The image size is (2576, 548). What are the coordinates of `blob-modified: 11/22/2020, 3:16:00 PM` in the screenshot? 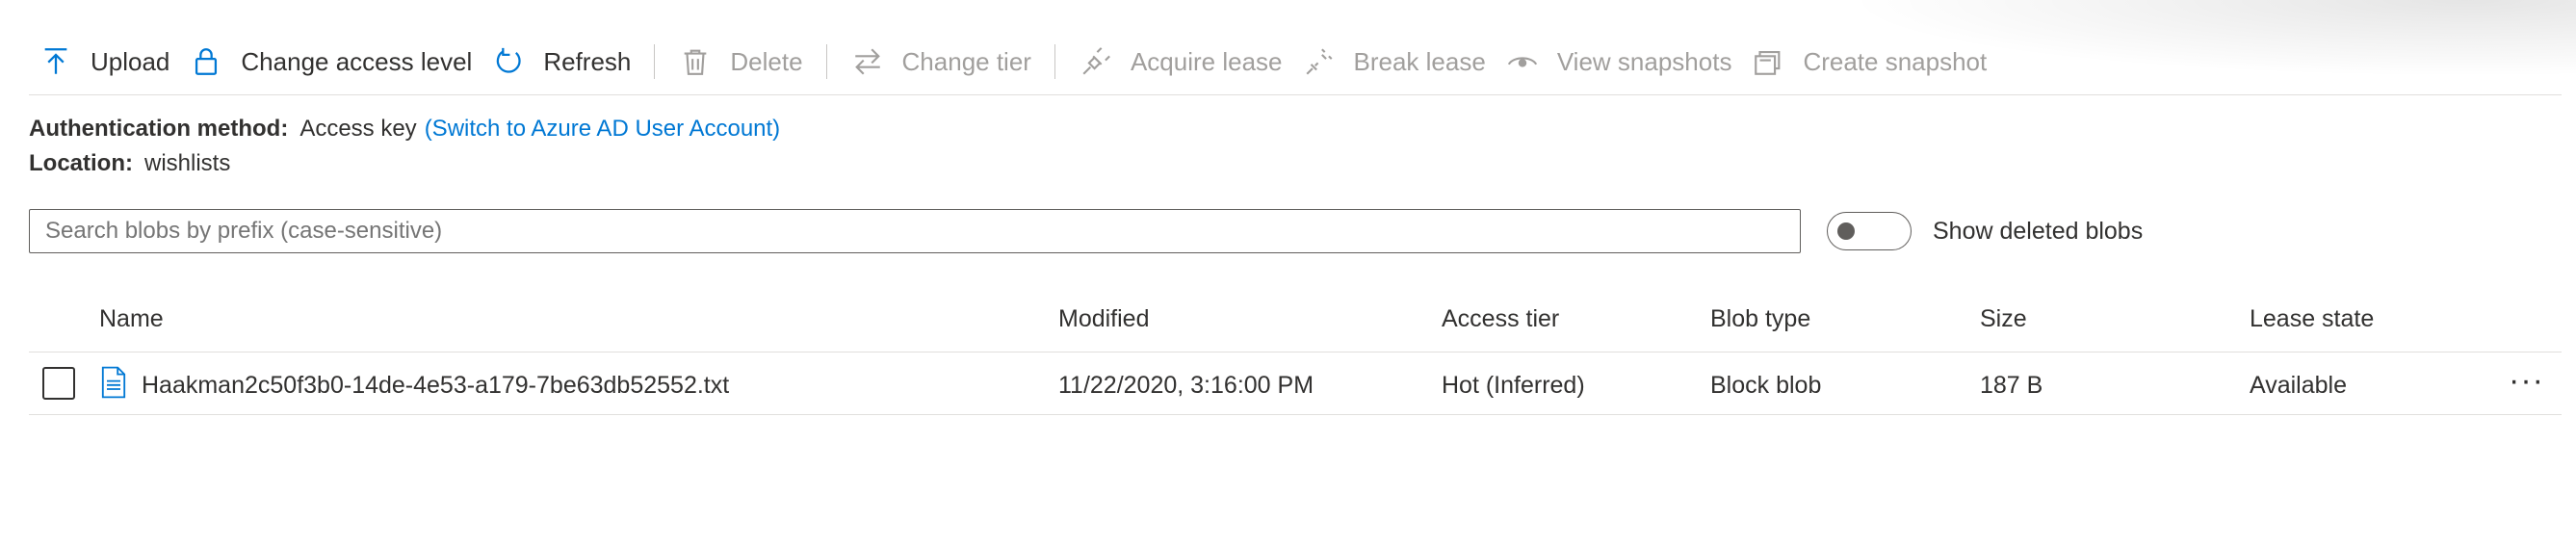 It's located at (1186, 385).